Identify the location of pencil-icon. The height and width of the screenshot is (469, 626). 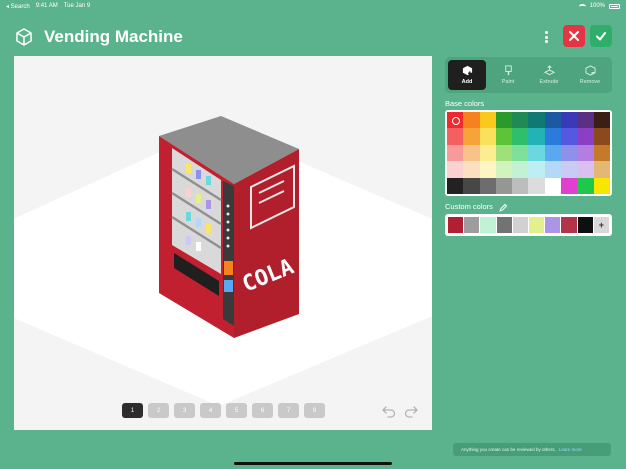
(503, 207).